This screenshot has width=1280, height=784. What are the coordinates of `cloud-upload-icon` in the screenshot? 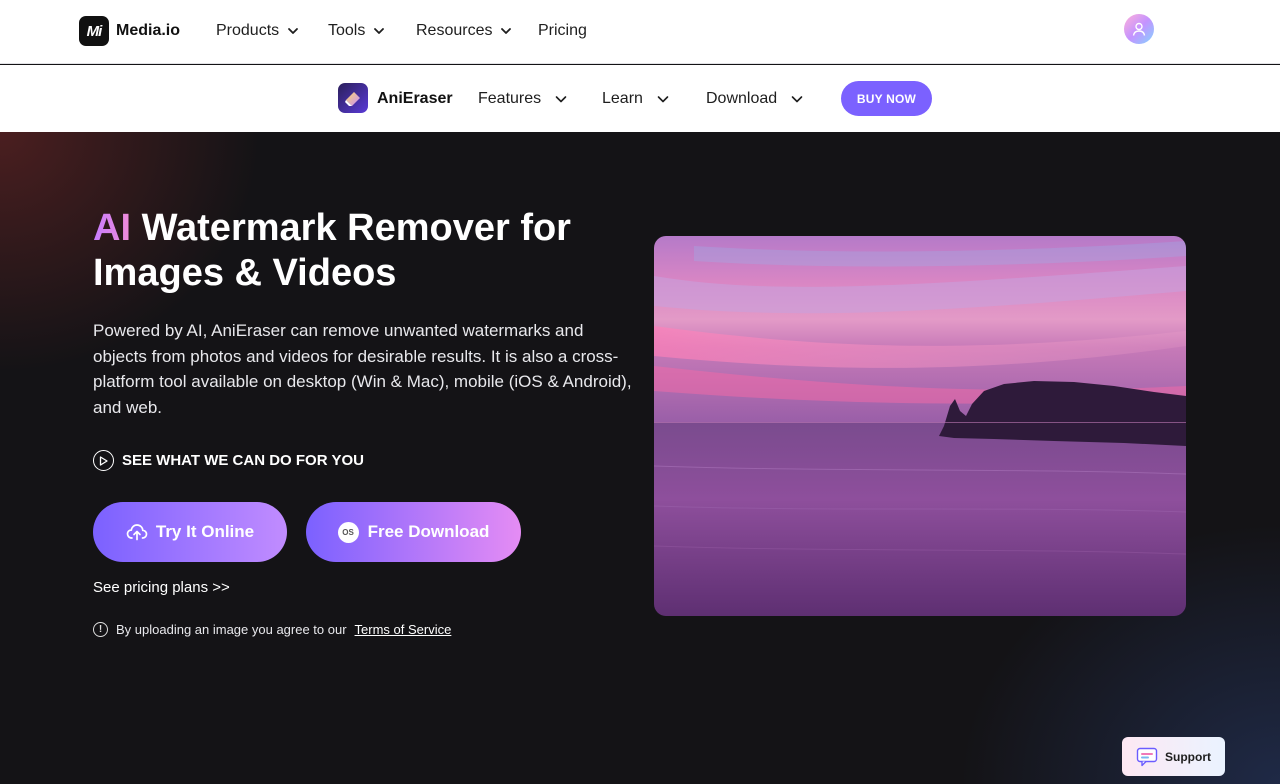 It's located at (137, 532).